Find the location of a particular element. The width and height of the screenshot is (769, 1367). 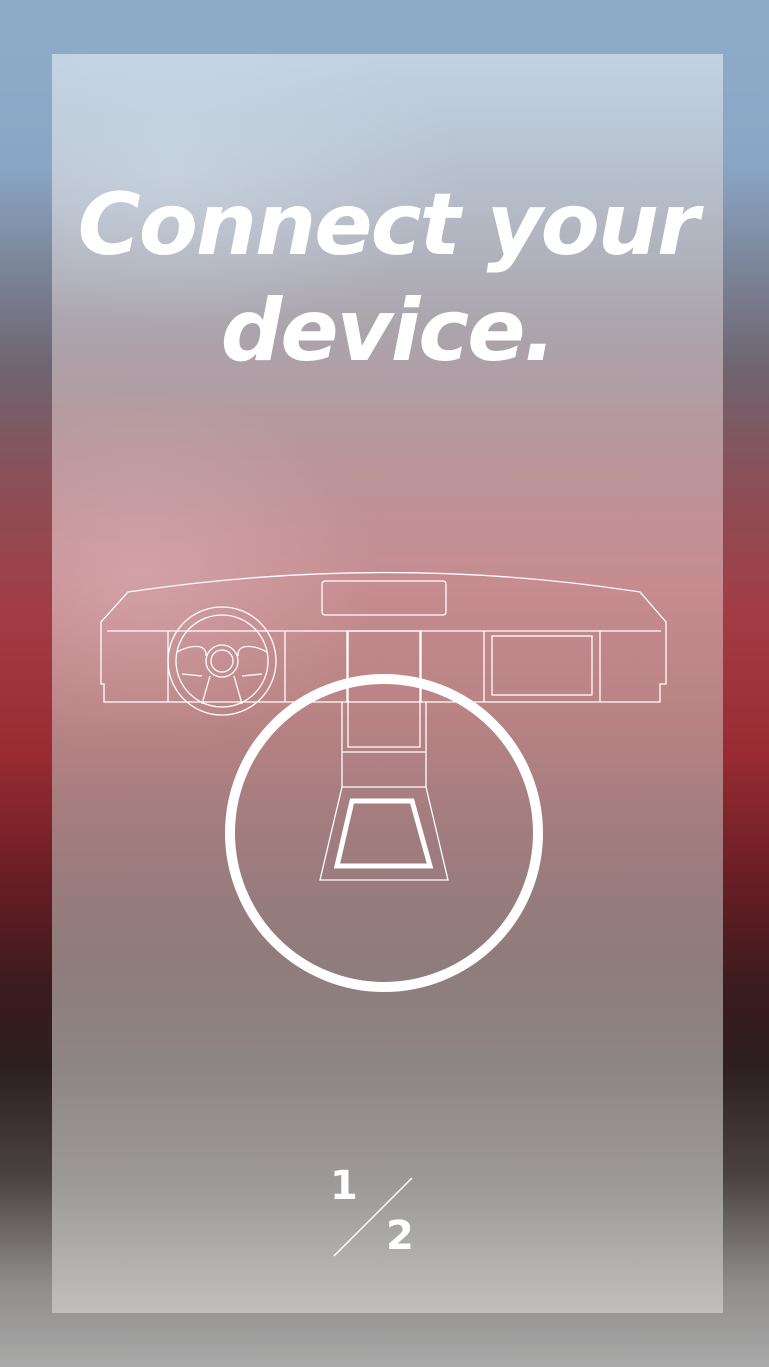

pager-current: 1 is located at coordinates (344, 1186).